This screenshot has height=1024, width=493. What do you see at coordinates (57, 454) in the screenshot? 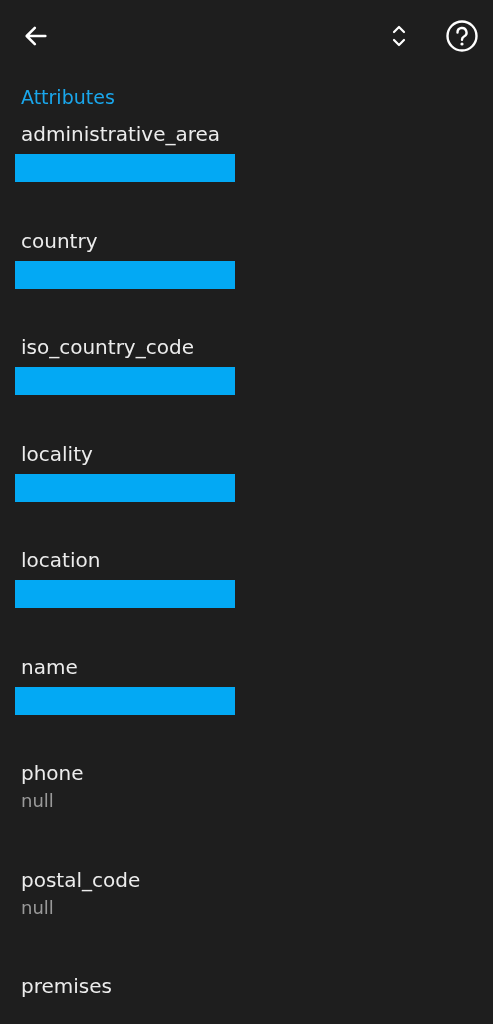
I see `attribute-name: locality` at bounding box center [57, 454].